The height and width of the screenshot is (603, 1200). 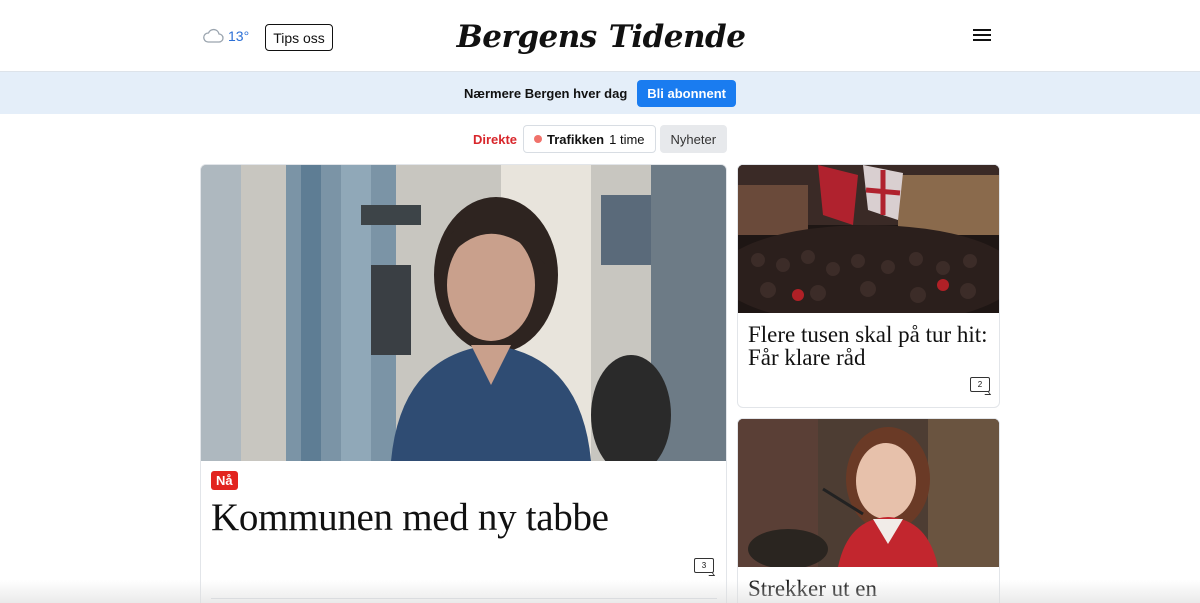 What do you see at coordinates (410, 517) in the screenshot?
I see `main-headline: Kommunen med ny tabbe` at bounding box center [410, 517].